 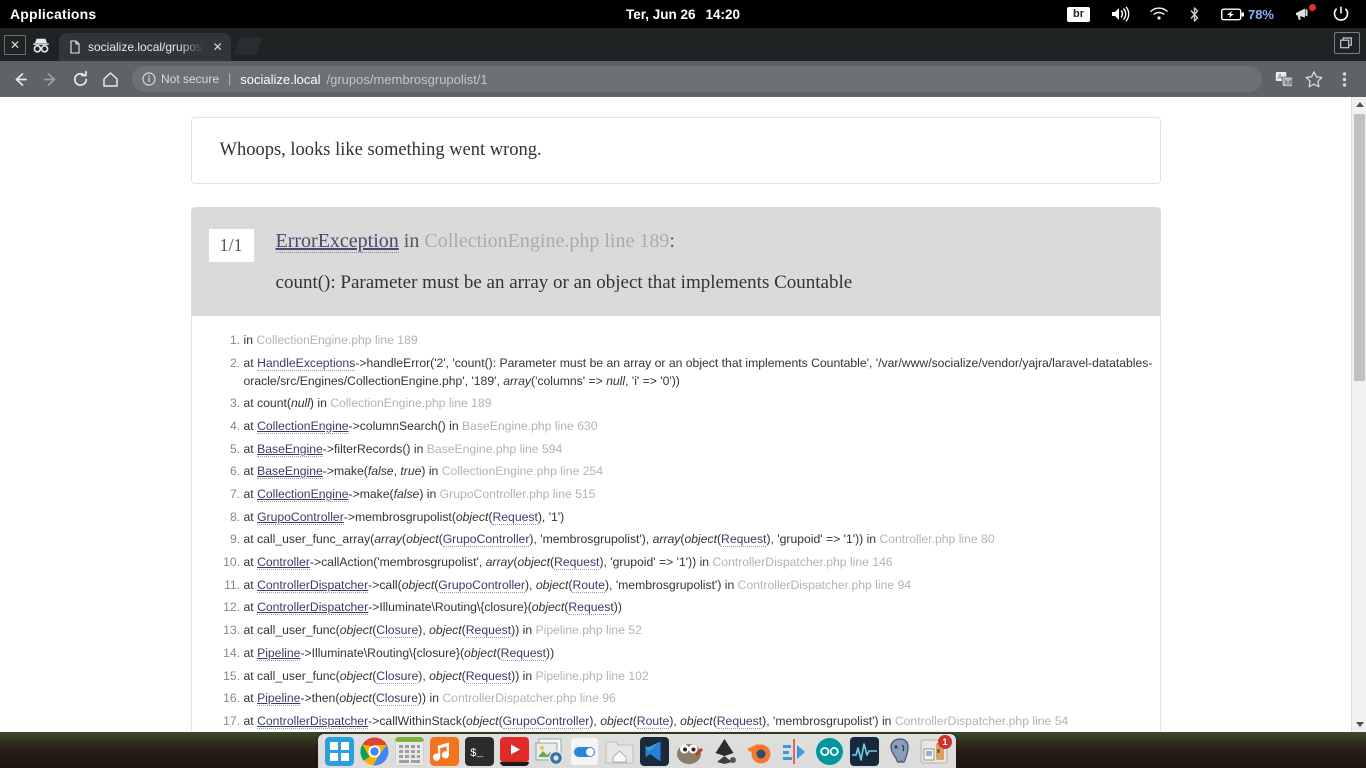 What do you see at coordinates (110, 79) in the screenshot?
I see `home-button` at bounding box center [110, 79].